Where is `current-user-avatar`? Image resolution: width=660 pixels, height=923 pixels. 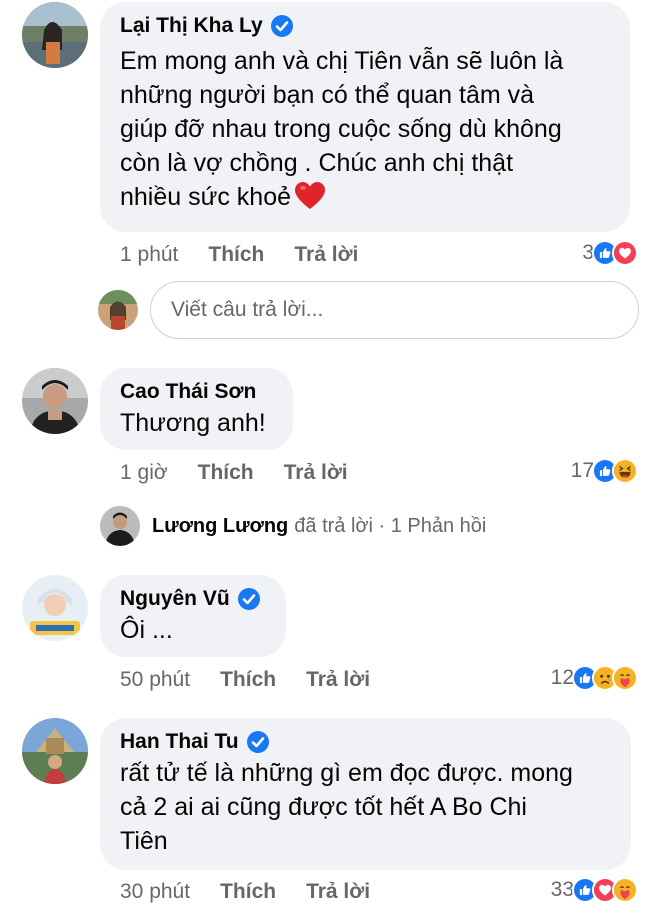
current-user-avatar is located at coordinates (118, 310).